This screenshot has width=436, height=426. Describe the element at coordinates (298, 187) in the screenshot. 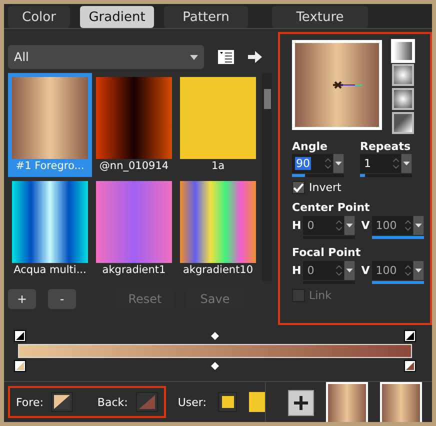

I see `checkbox` at that location.